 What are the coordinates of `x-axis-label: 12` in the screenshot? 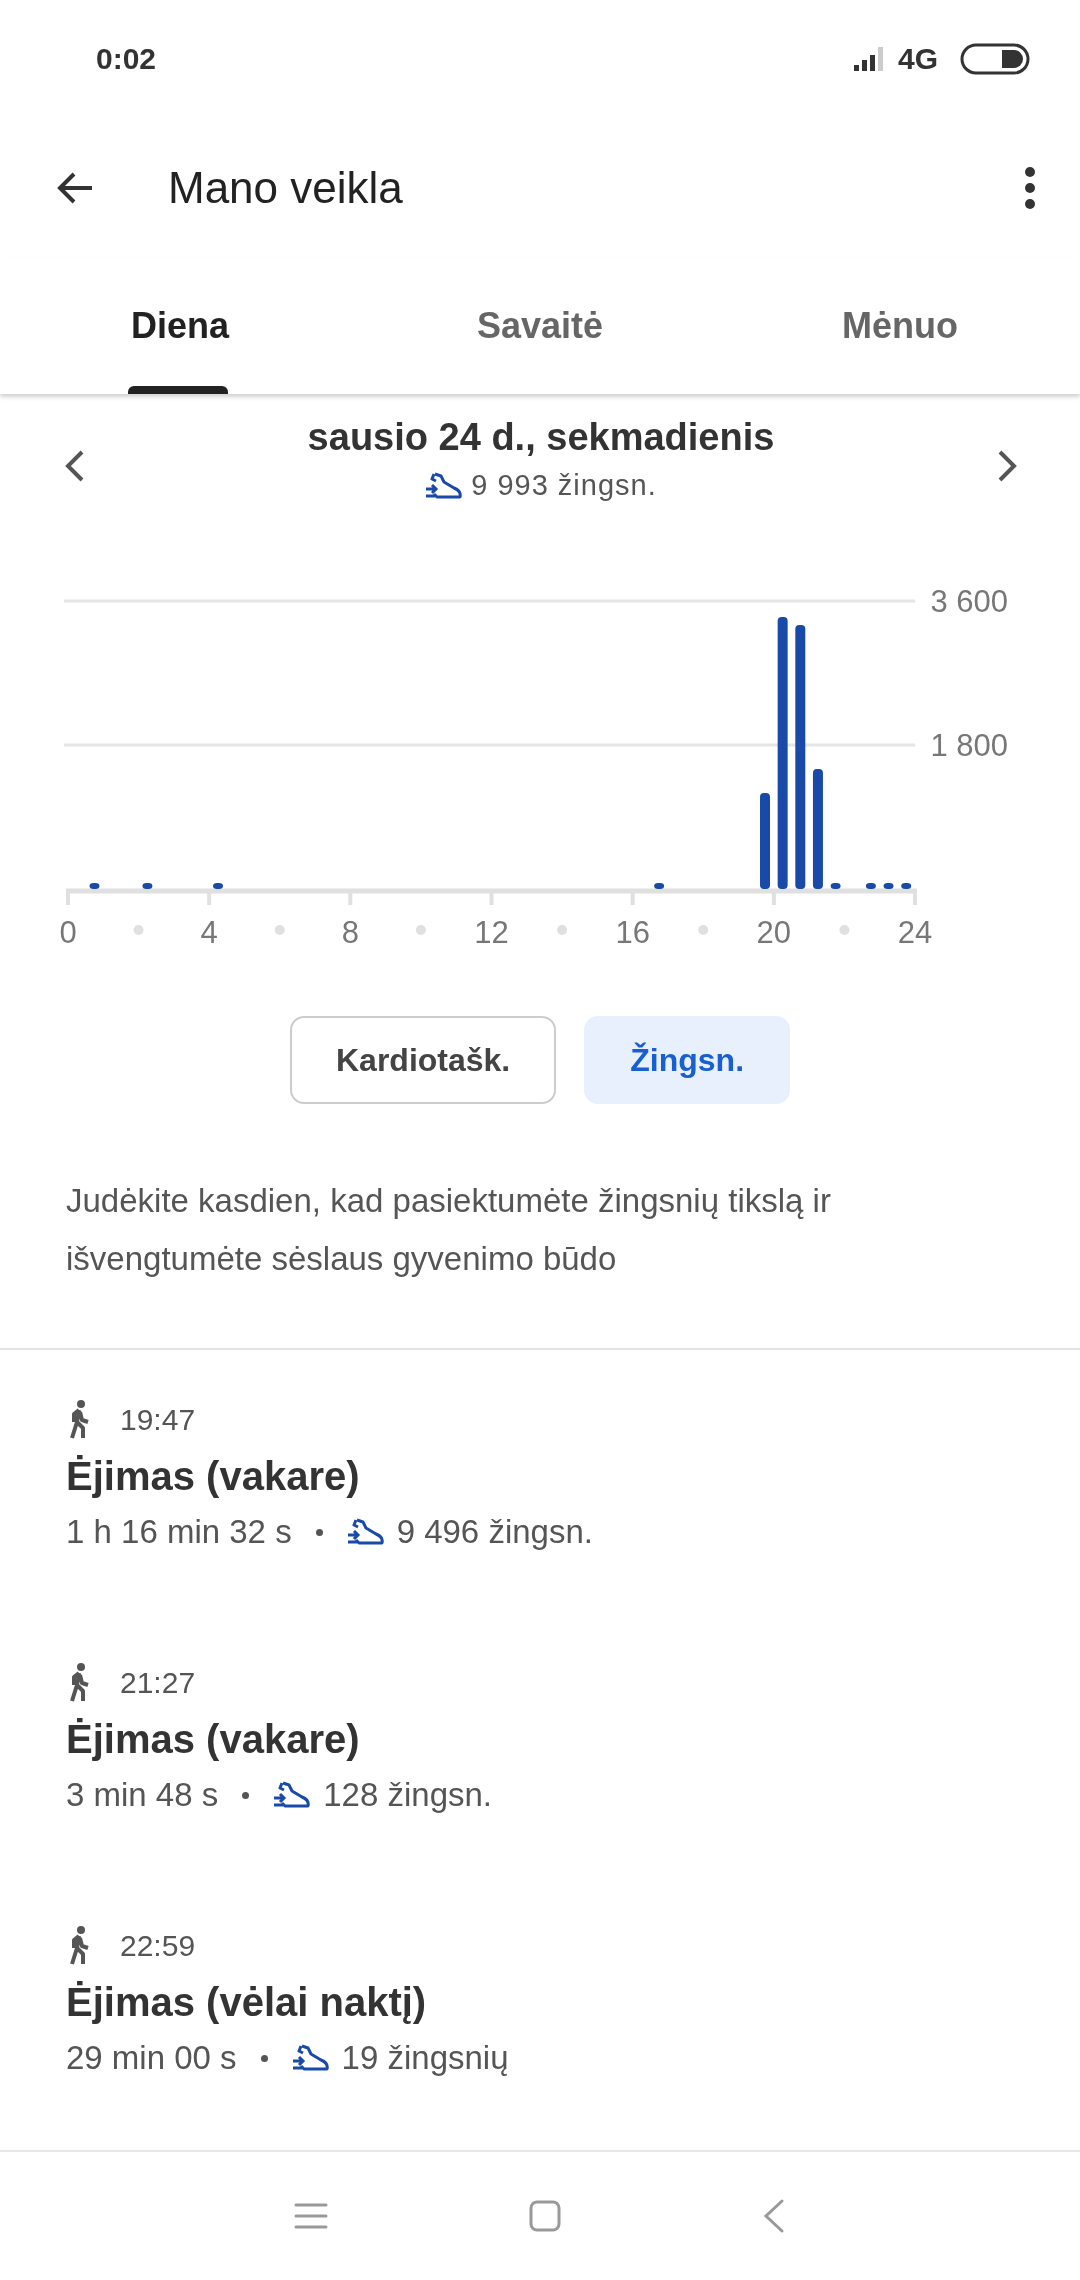 It's located at (491, 932).